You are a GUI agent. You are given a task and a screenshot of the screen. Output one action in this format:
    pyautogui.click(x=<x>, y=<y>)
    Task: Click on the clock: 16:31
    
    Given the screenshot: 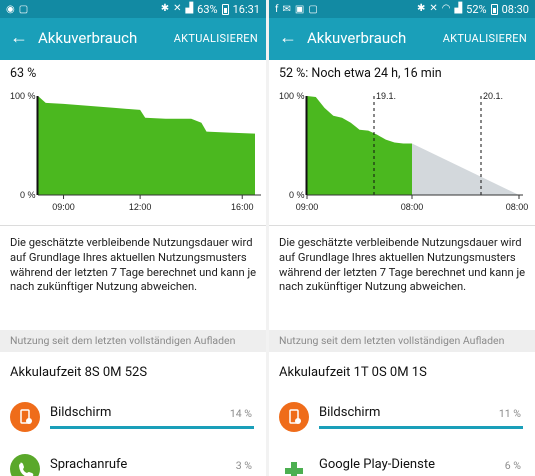 What is the action you would take?
    pyautogui.click(x=246, y=9)
    